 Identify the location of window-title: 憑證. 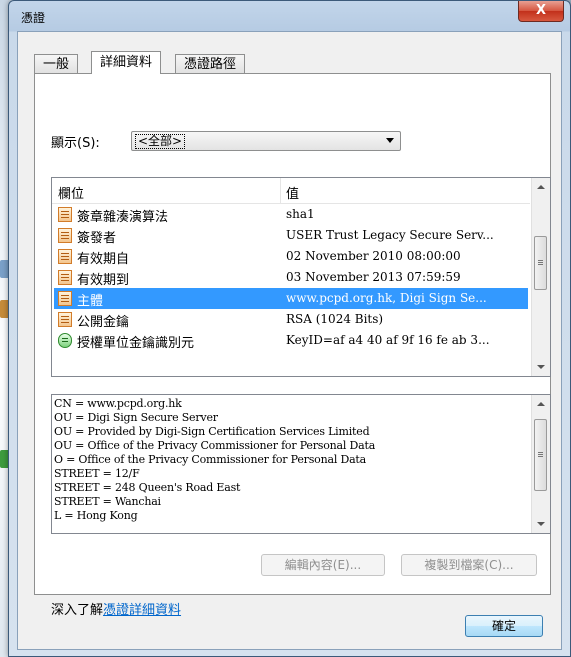
(33, 18).